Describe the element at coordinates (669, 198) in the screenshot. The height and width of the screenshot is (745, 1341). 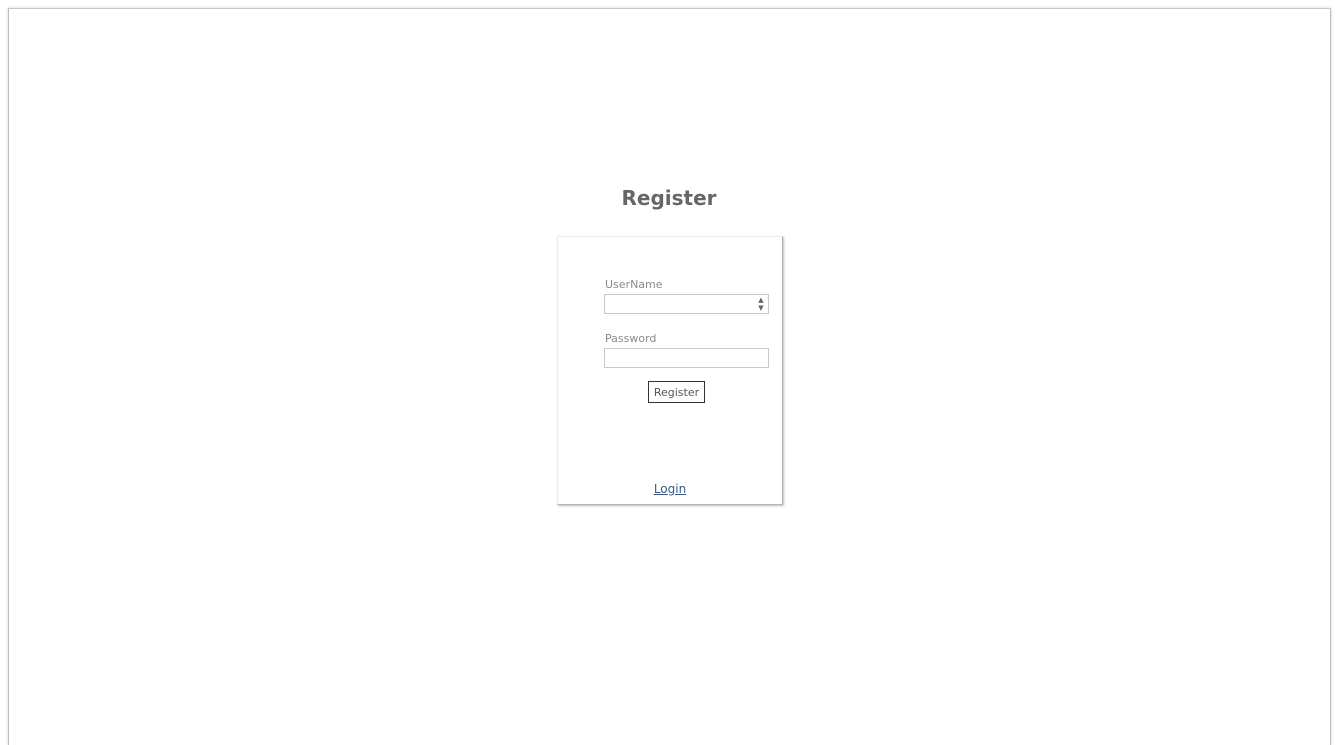
I see `page-title: Register` at that location.